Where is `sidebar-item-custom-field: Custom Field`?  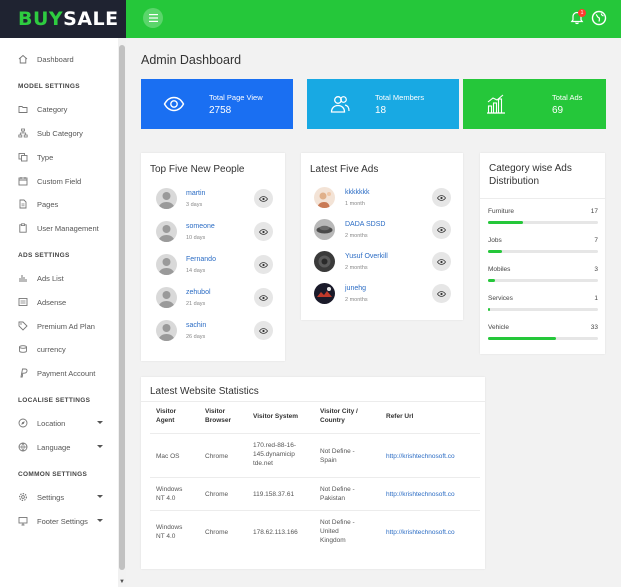 sidebar-item-custom-field: Custom Field is located at coordinates (59, 181).